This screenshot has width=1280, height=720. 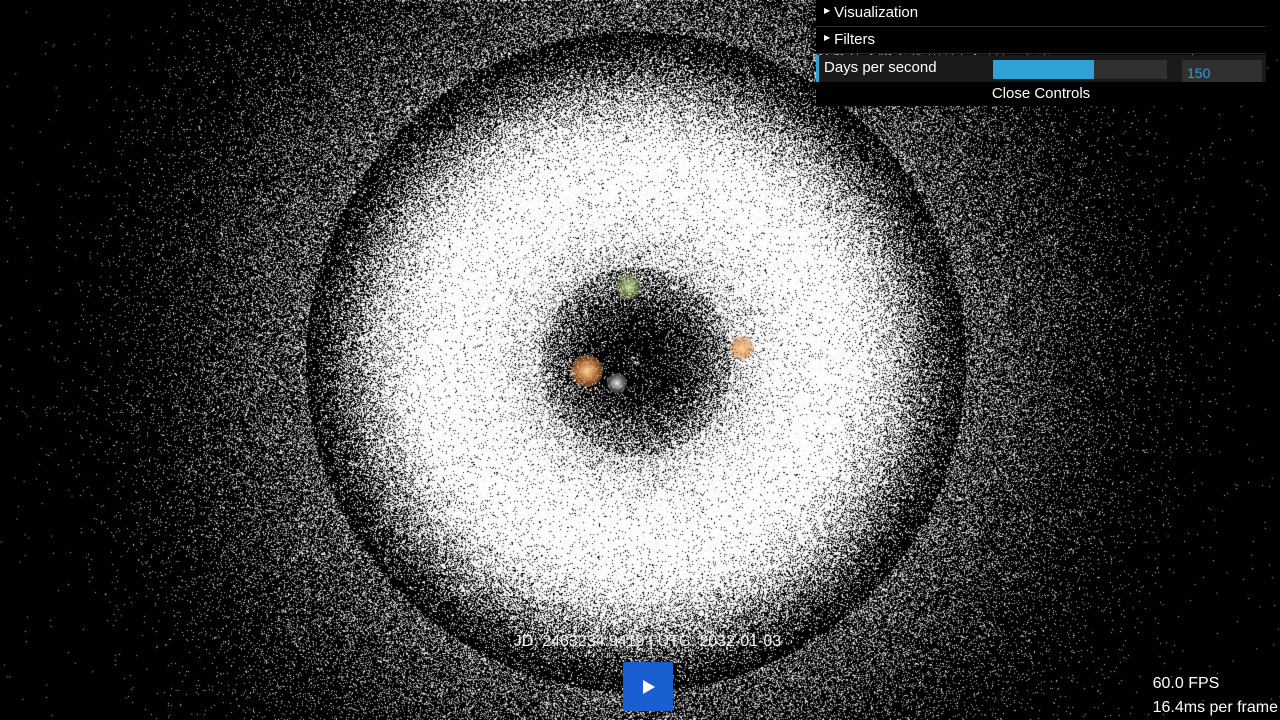 I want to click on folder-visualization-label: Visualization, so click(x=876, y=12).